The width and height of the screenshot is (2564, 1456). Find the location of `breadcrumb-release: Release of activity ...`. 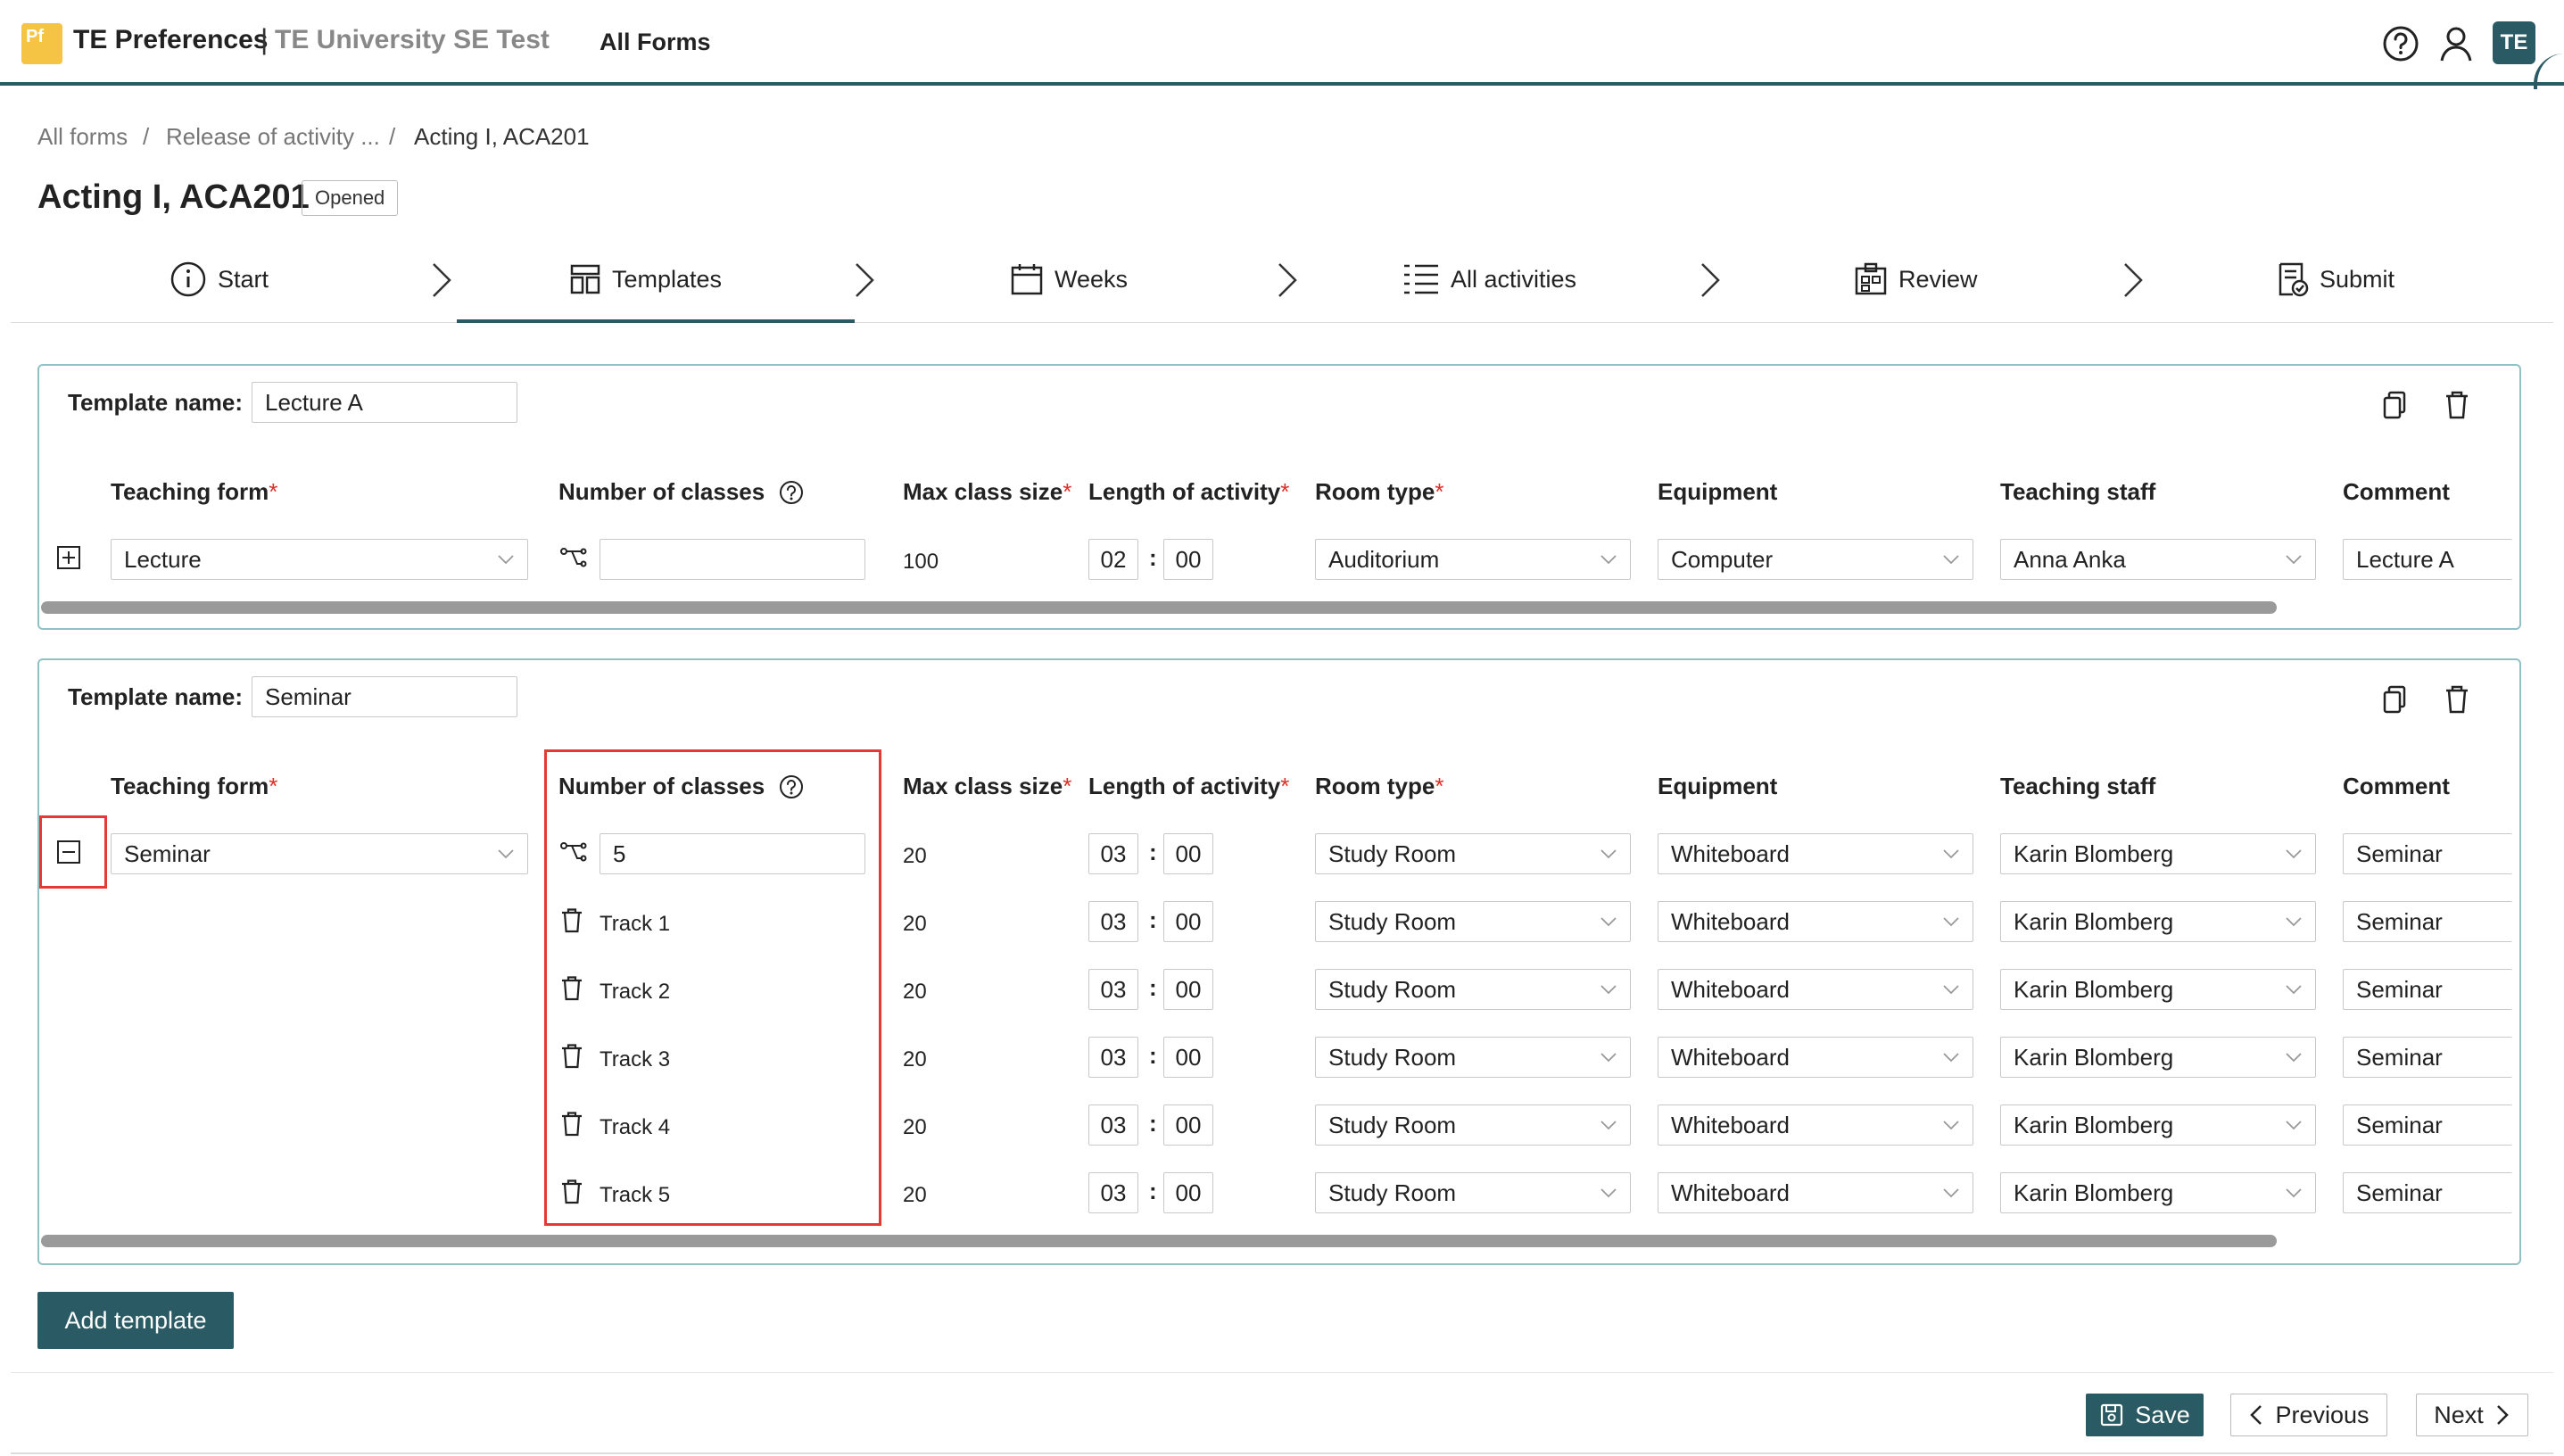

breadcrumb-release: Release of activity ... is located at coordinates (273, 137).